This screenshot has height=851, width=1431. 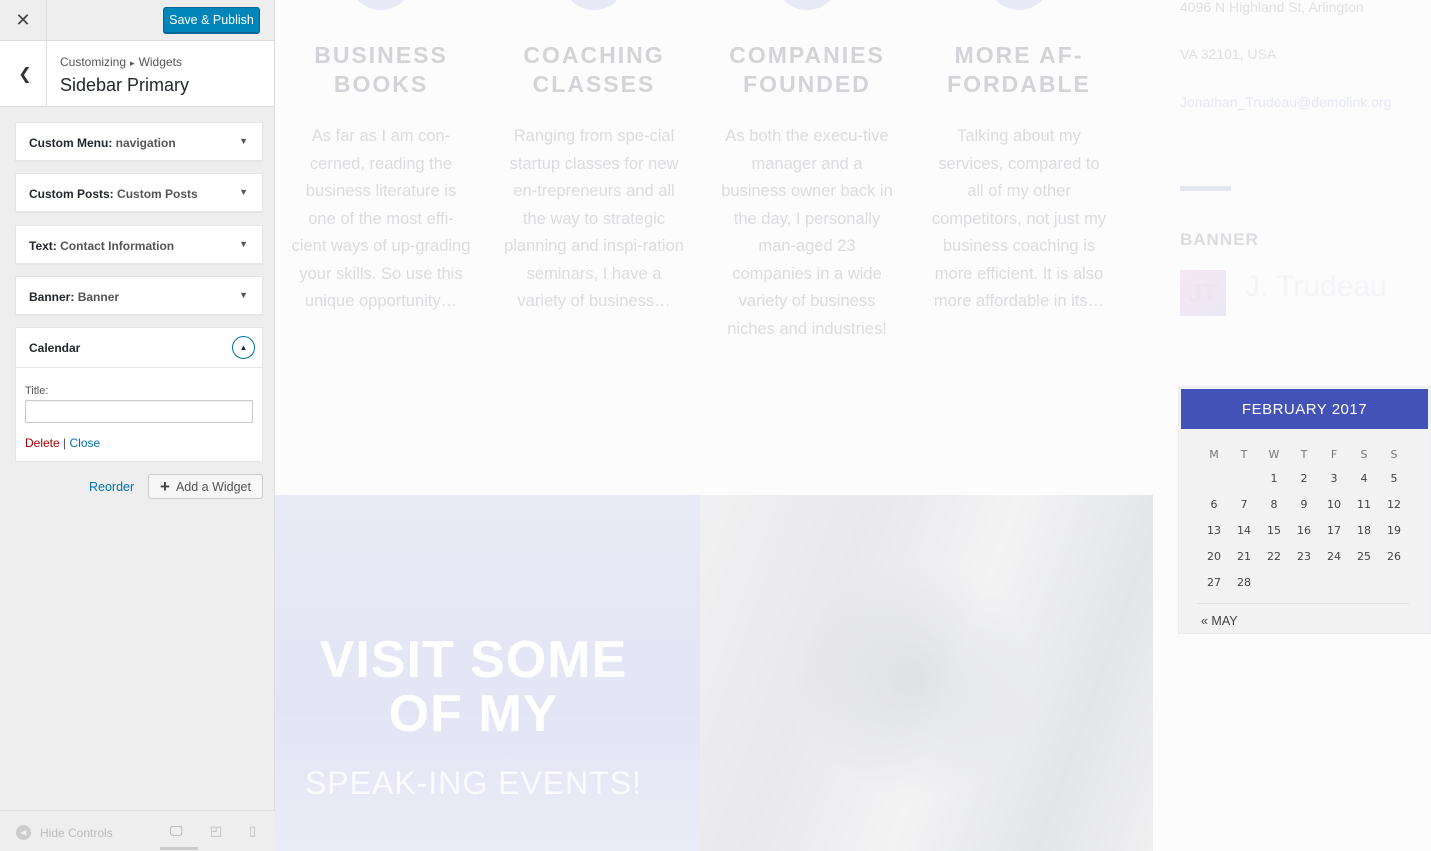 I want to click on hero-photo-shading, so click(x=915, y=680).